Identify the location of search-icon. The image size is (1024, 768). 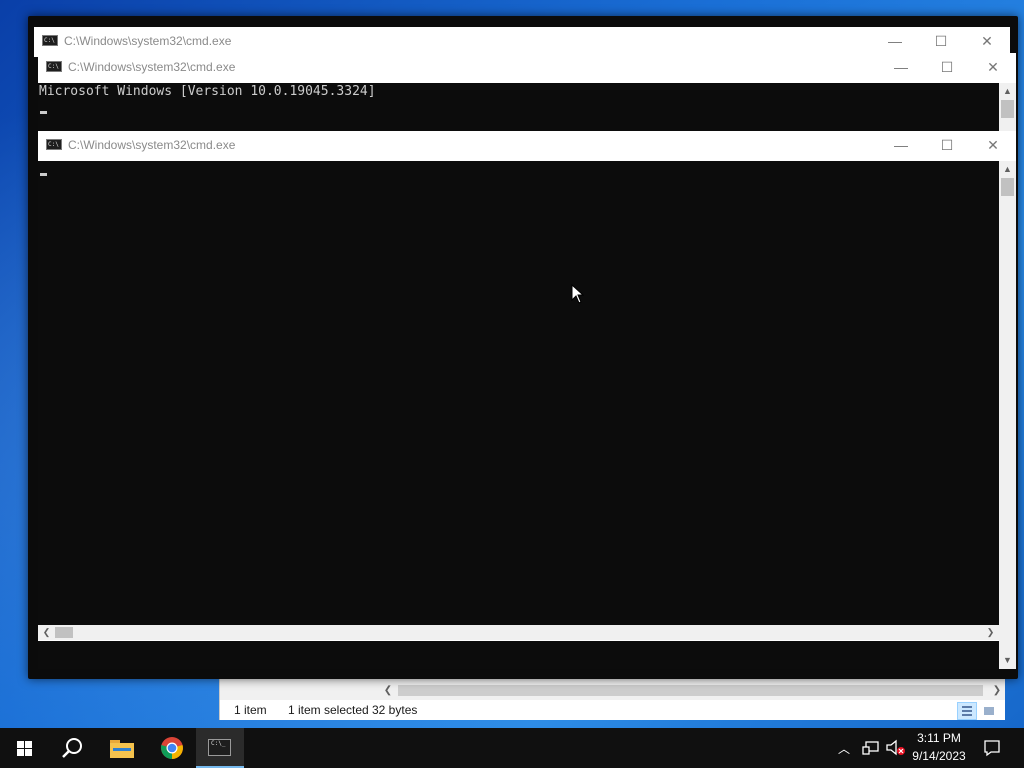
(72, 748).